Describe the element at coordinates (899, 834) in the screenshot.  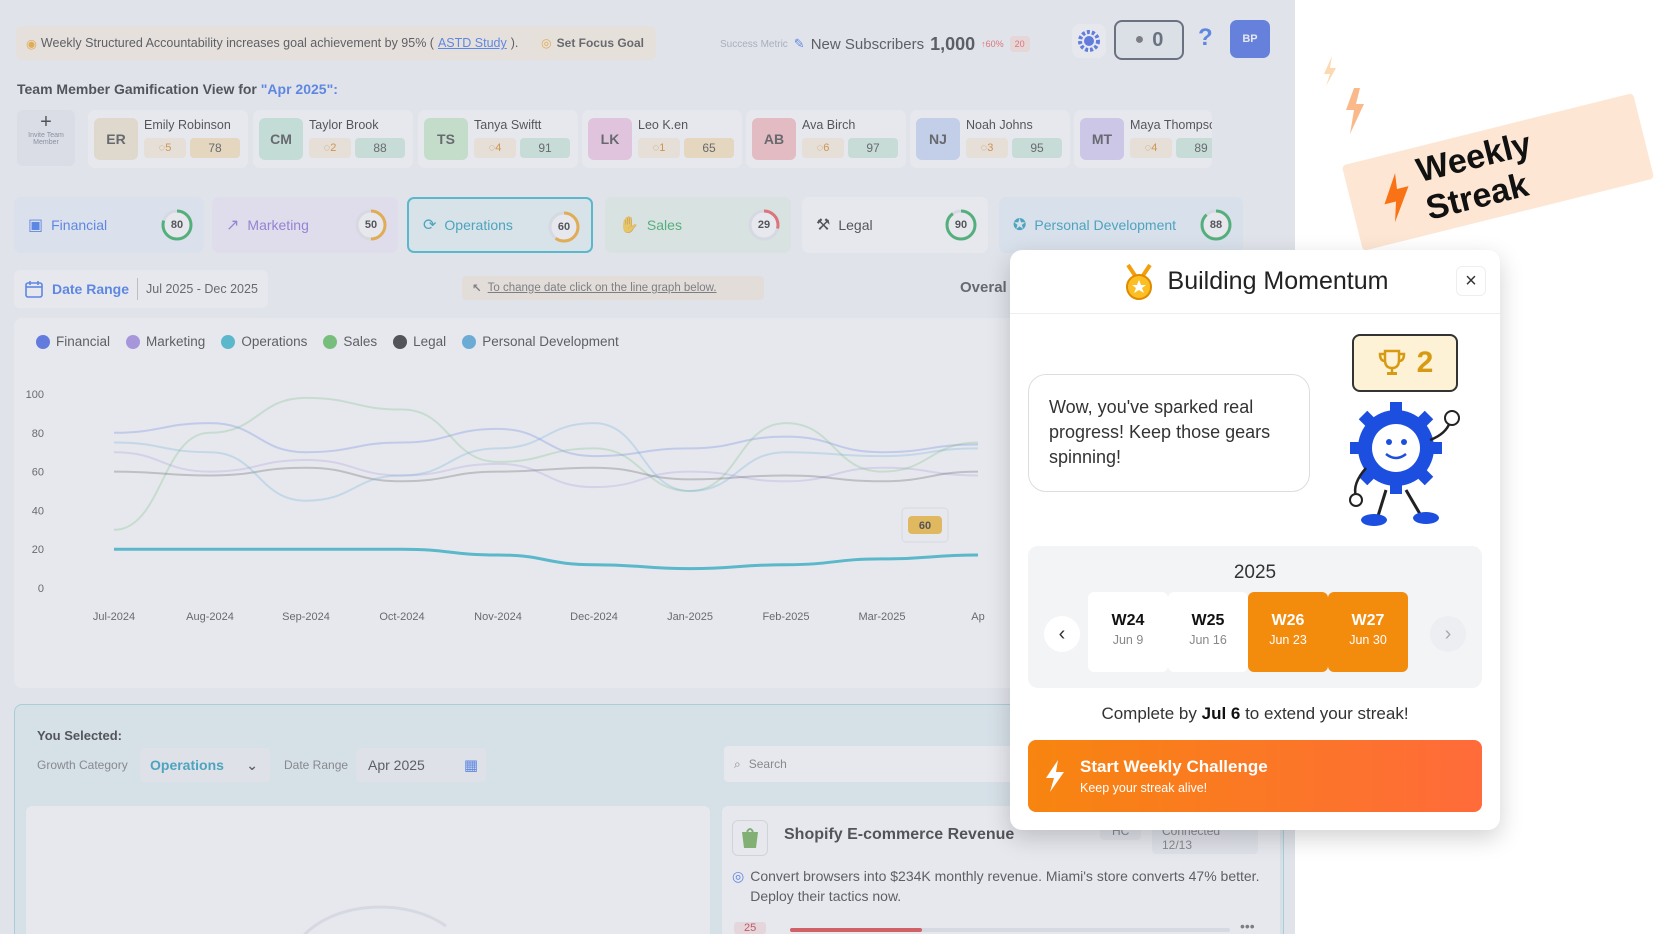
I see `integration-title: Shopify E-commerce Revenue` at that location.